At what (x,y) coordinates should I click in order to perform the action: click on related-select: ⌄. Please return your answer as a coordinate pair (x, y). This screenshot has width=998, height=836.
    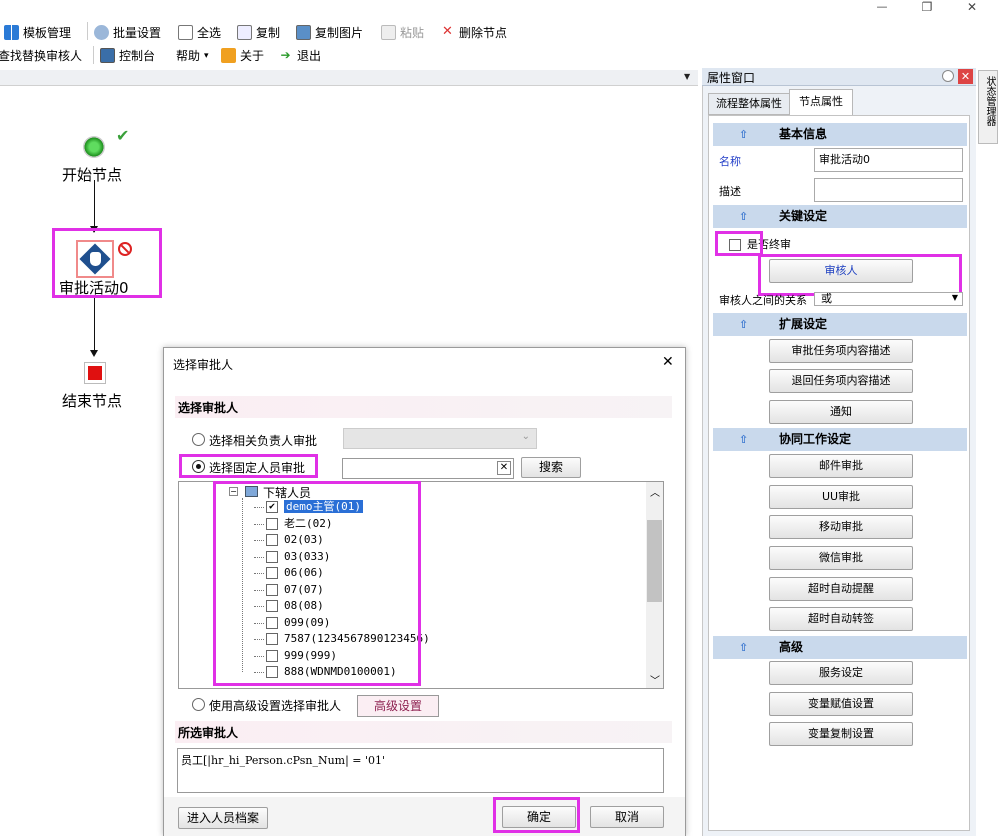
    Looking at the image, I should click on (440, 438).